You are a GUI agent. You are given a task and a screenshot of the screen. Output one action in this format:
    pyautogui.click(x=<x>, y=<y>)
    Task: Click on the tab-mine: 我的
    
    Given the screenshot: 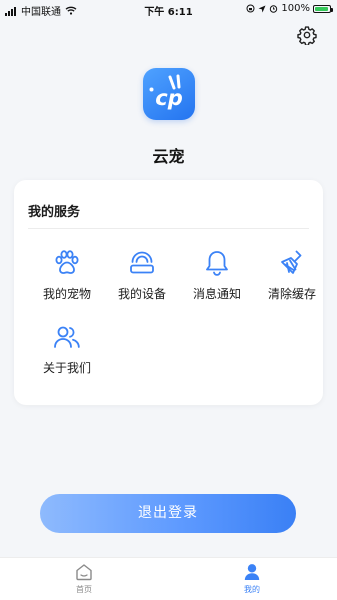 What is the action you would take?
    pyautogui.click(x=252, y=578)
    